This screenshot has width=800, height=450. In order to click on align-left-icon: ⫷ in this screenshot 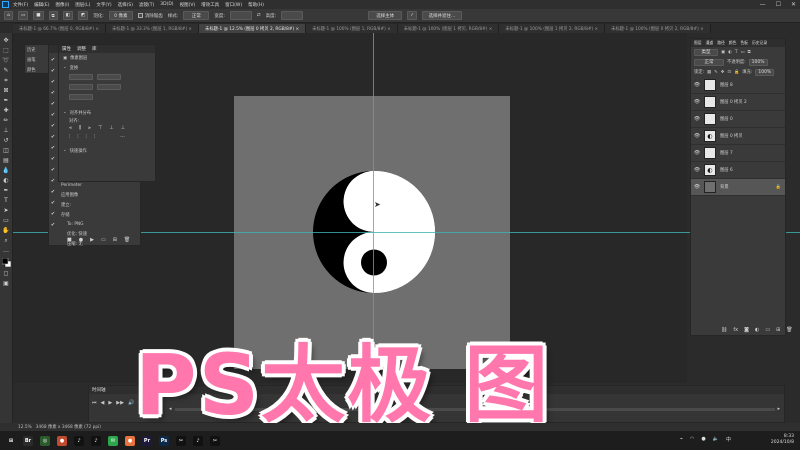, I will do `click(70, 128)`.